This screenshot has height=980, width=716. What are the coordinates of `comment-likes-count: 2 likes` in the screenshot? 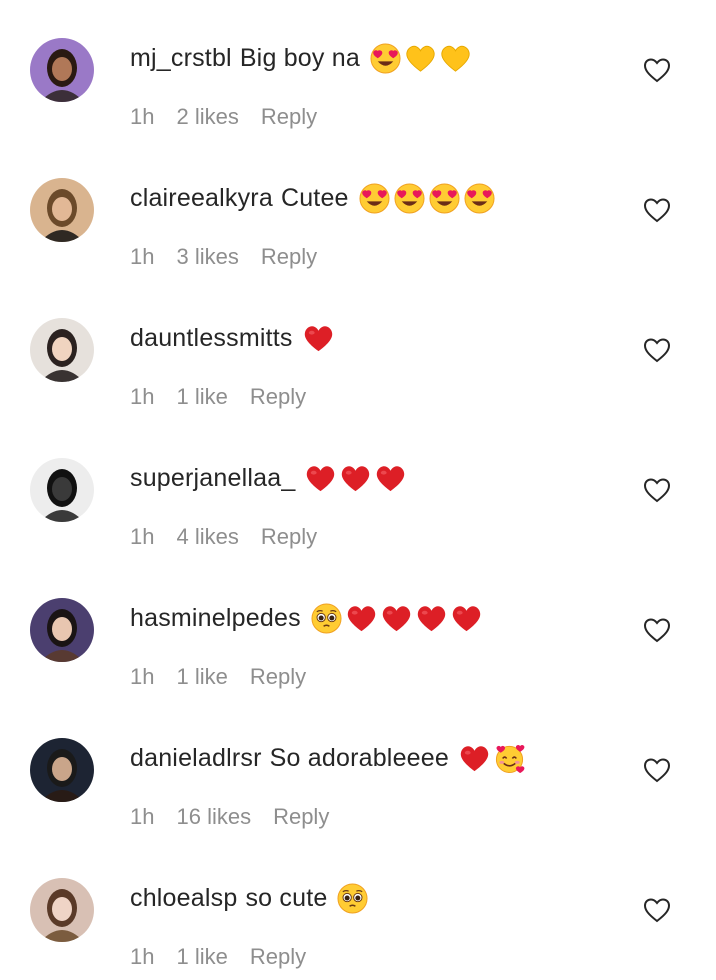 It's located at (207, 116).